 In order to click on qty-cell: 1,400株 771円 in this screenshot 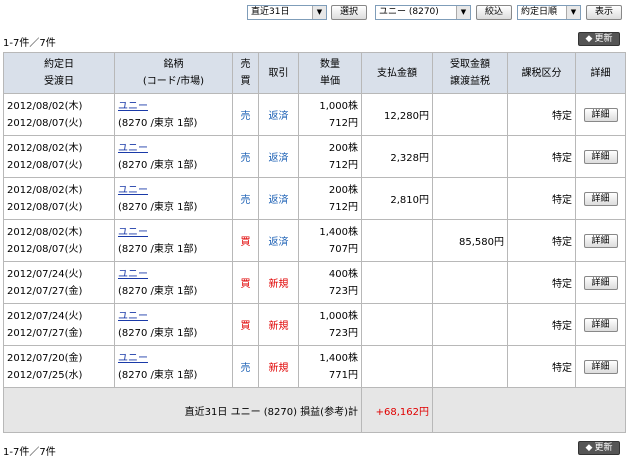, I will do `click(330, 366)`.